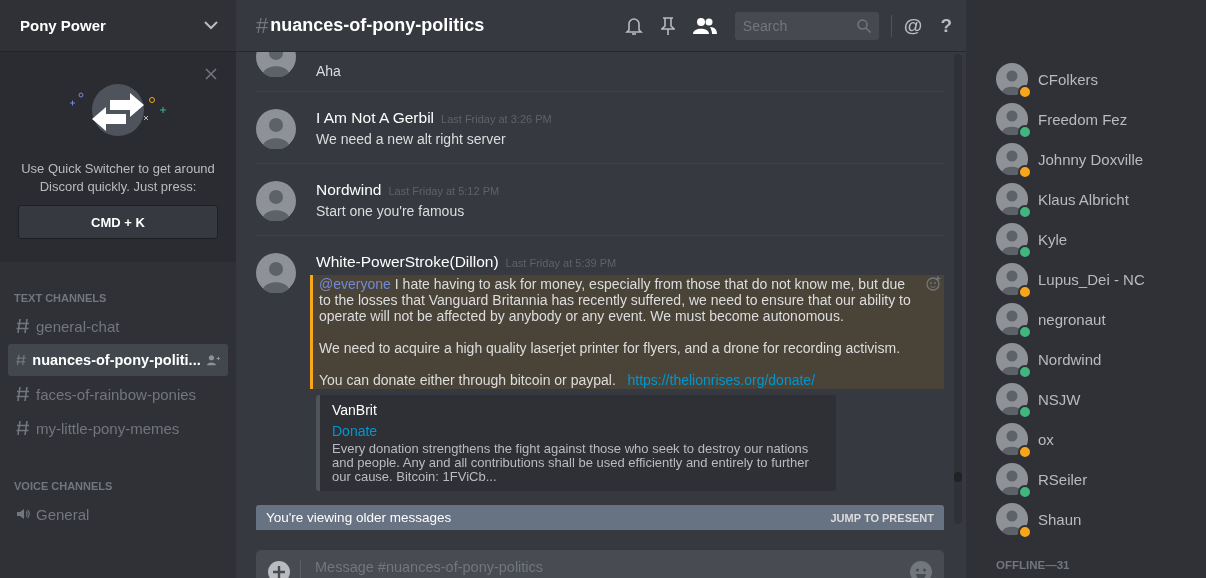 This screenshot has height=578, width=1206. What do you see at coordinates (1059, 399) in the screenshot?
I see `member-name: NSJW` at bounding box center [1059, 399].